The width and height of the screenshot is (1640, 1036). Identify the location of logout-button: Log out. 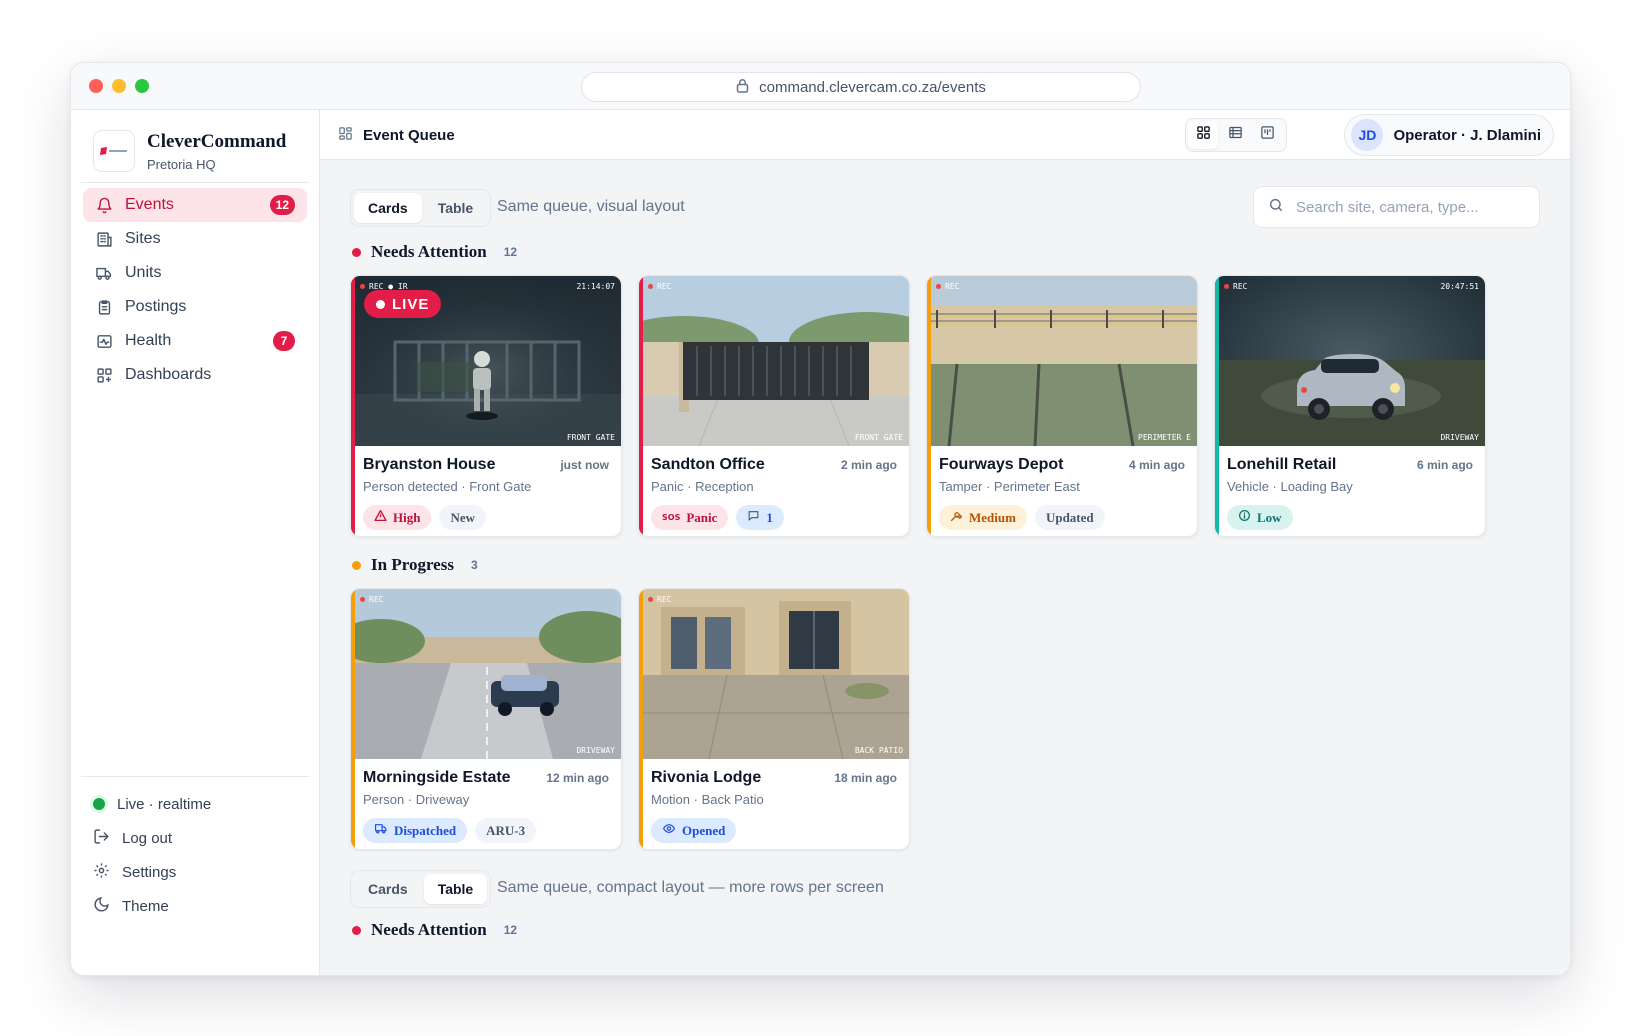
(195, 838).